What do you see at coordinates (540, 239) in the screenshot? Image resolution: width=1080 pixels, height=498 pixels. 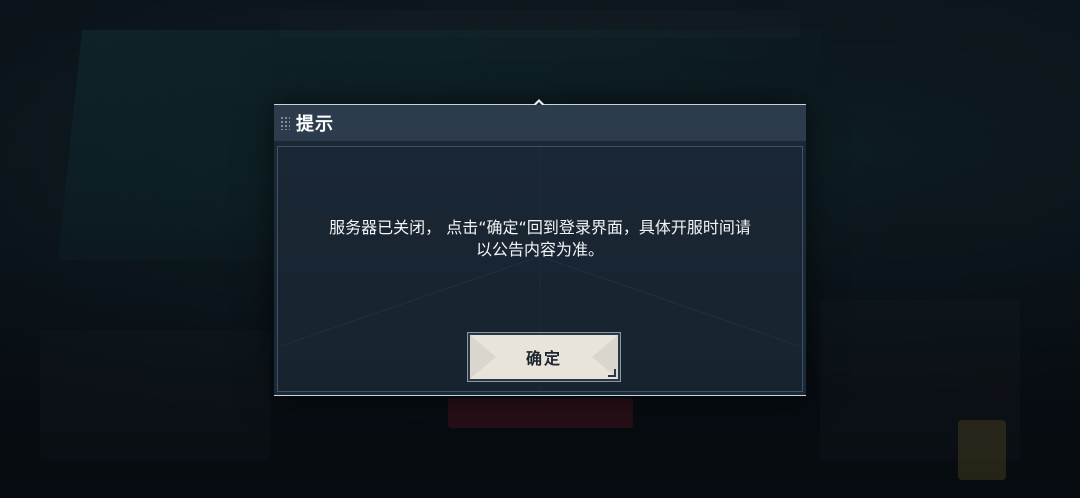 I see `dialog-message: 服务器已关闭， 点击“确定“回到登录界面，具体开服时间请 以公告内容为准。` at bounding box center [540, 239].